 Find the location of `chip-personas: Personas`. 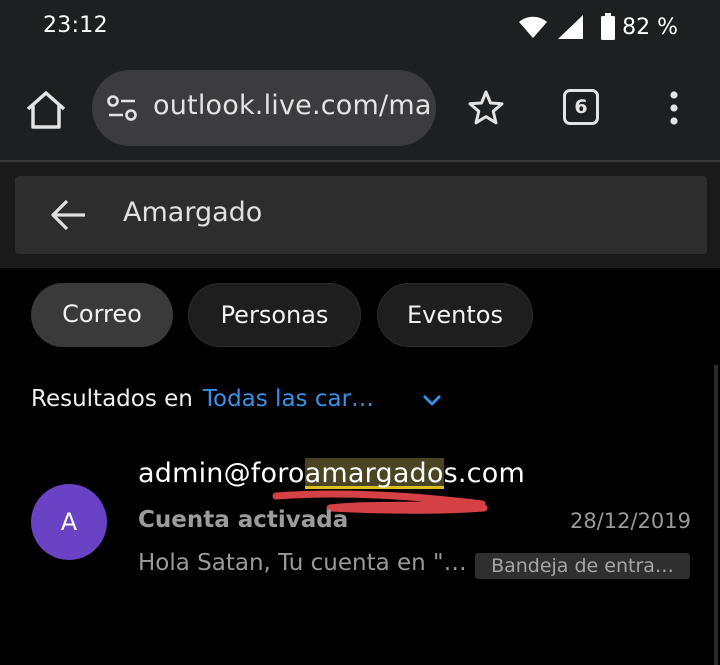

chip-personas: Personas is located at coordinates (274, 315).